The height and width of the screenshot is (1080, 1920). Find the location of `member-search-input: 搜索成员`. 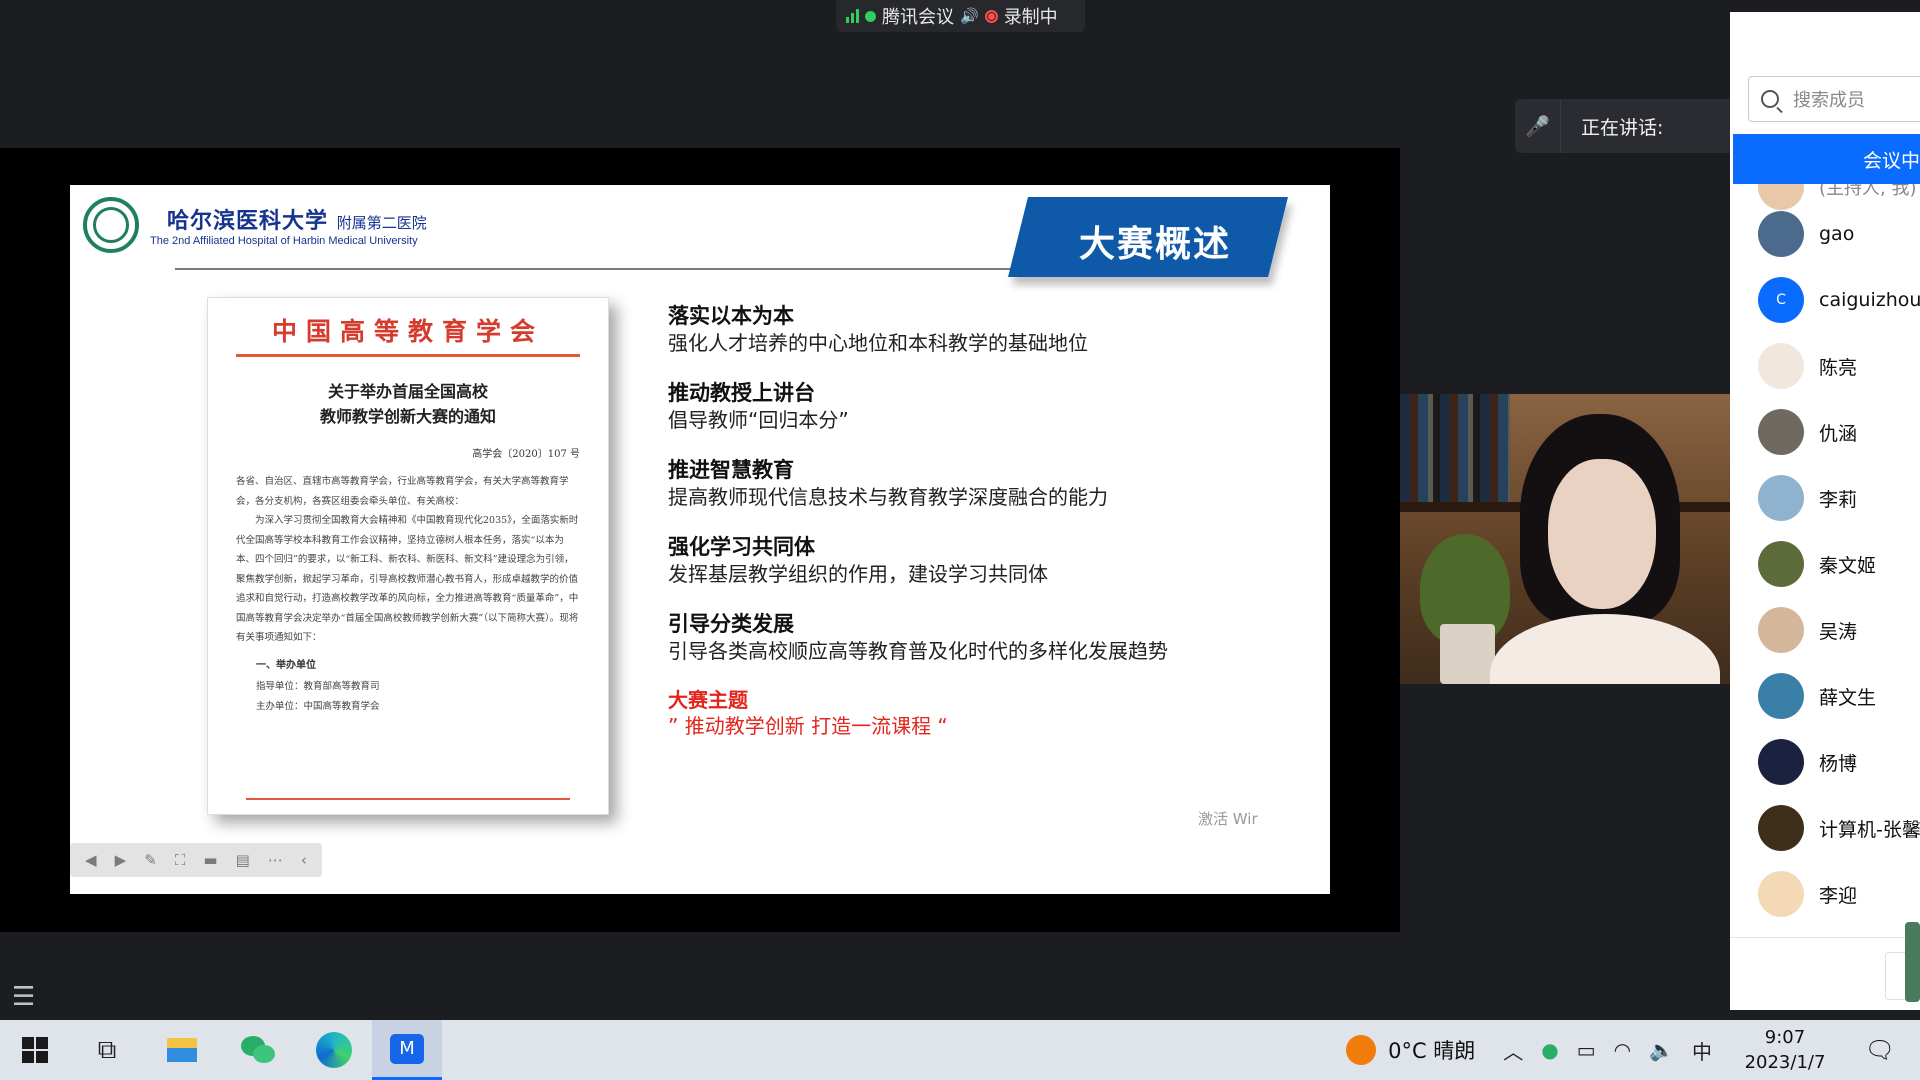

member-search-input: 搜索成员 is located at coordinates (1834, 99).